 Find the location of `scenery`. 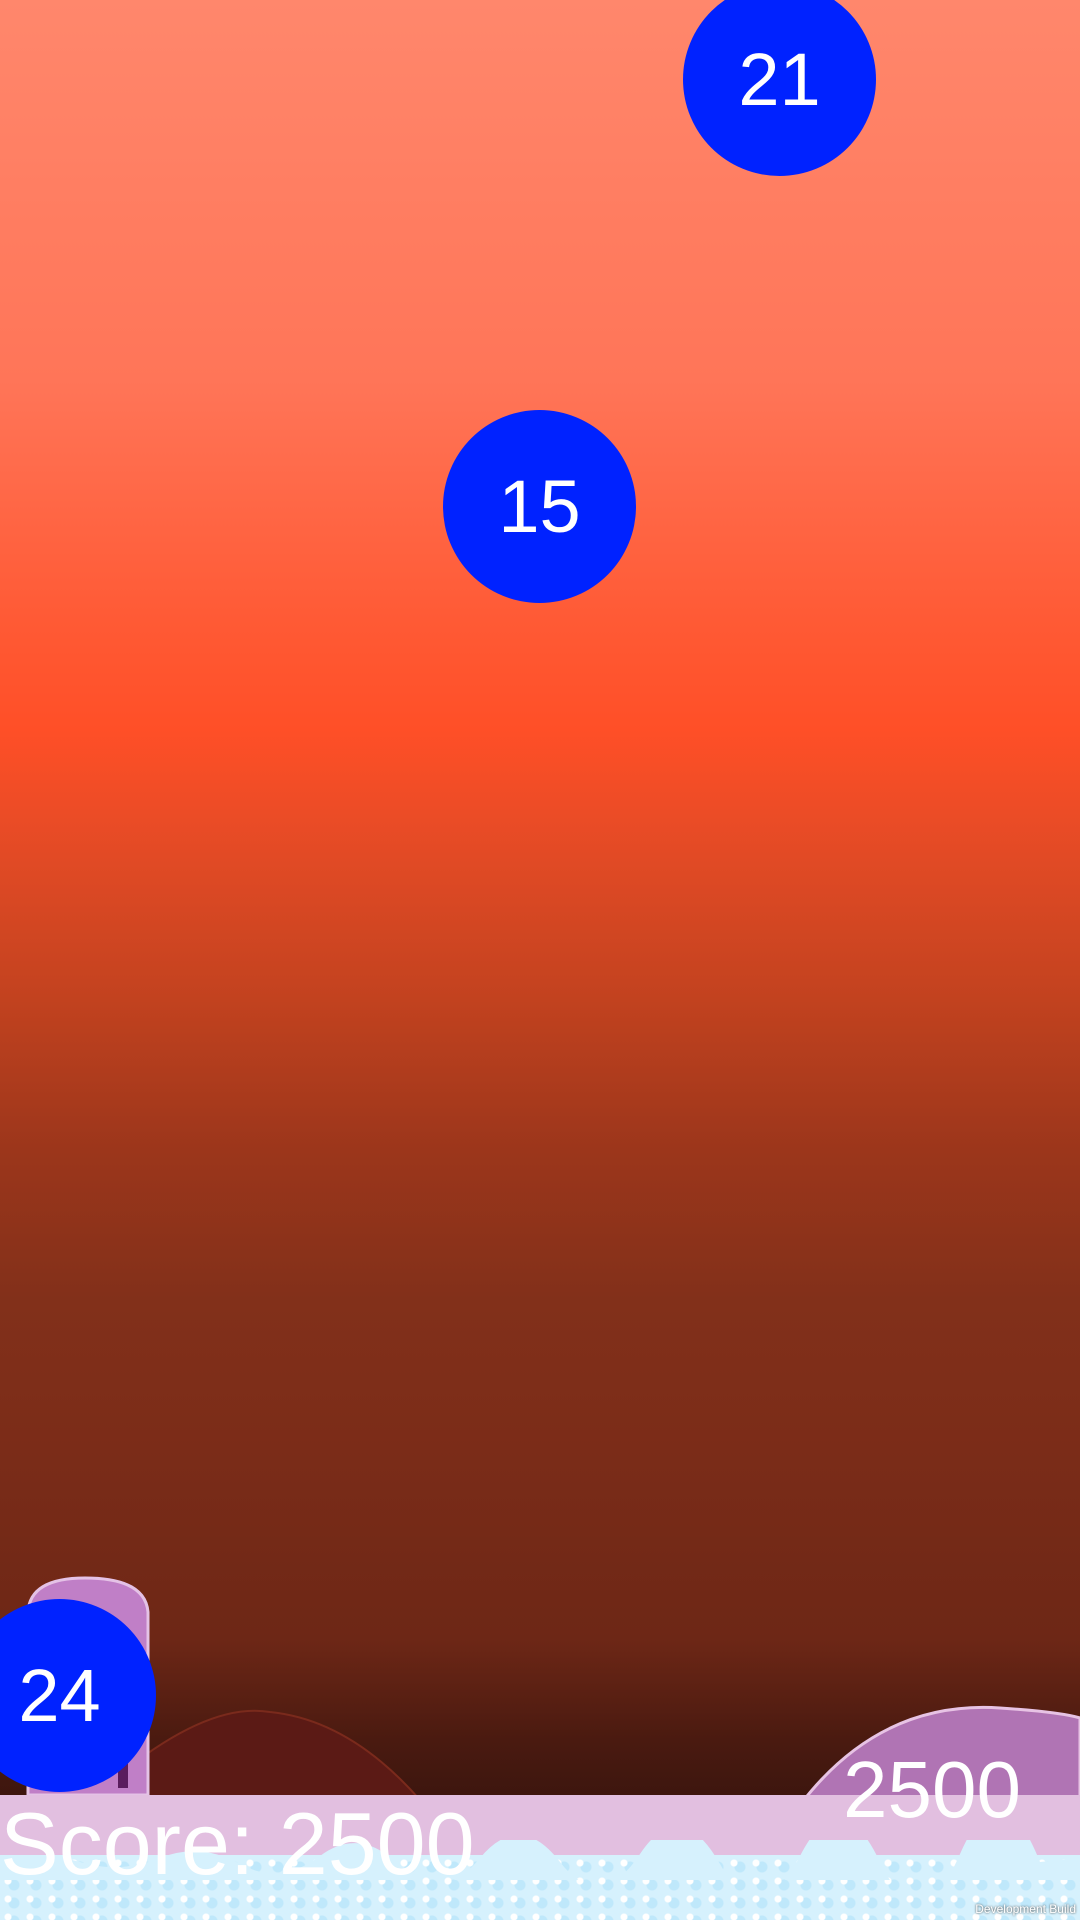

scenery is located at coordinates (553, 1691).